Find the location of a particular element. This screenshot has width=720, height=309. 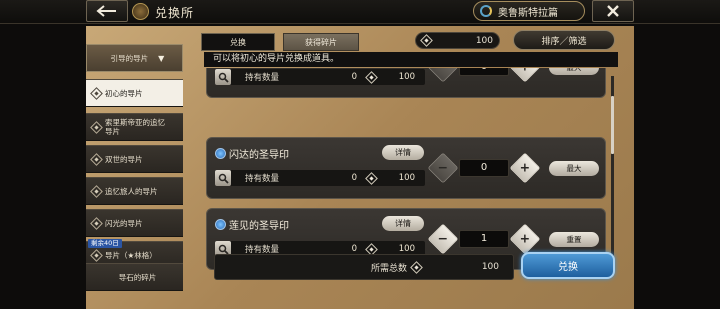

remaining-days-badge: 剩余40日 is located at coordinates (105, 243).